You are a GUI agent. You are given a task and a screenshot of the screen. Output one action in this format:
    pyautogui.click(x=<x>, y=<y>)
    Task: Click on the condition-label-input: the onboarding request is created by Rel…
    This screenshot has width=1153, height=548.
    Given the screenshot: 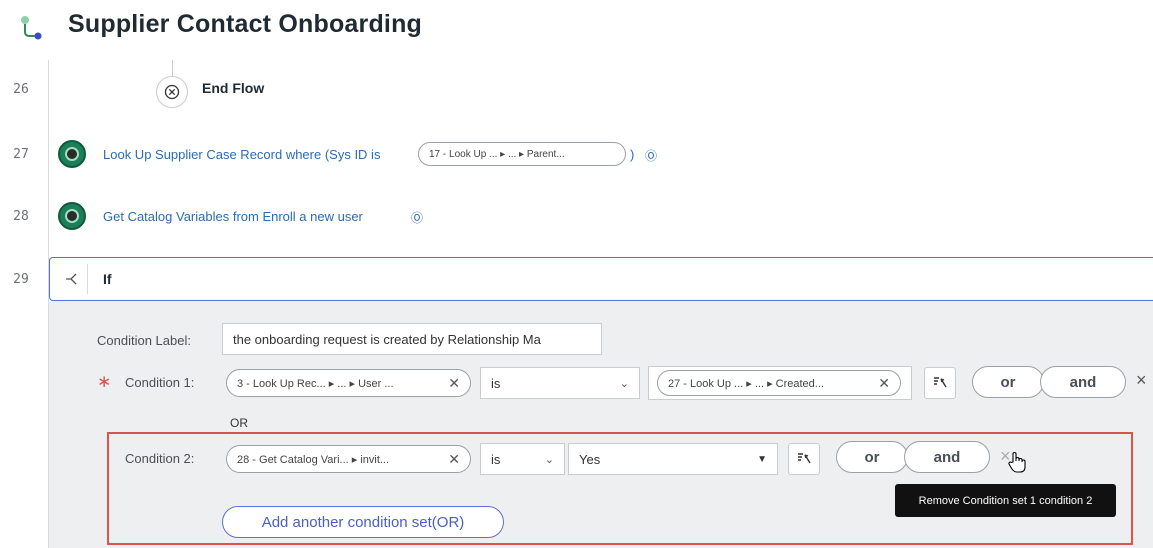 What is the action you would take?
    pyautogui.click(x=412, y=339)
    